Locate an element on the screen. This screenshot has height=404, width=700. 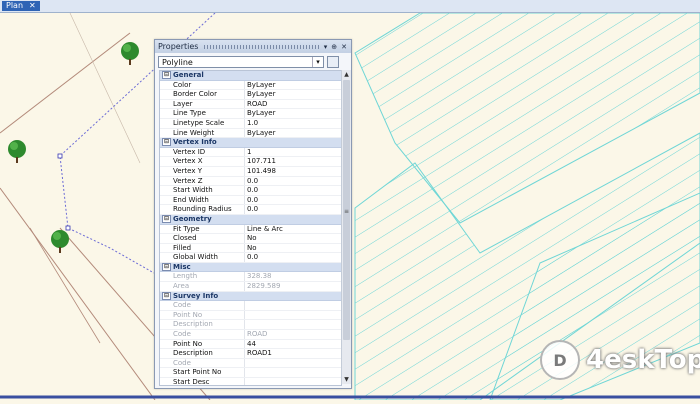
property-value: ROAD is located at coordinates (293, 104).